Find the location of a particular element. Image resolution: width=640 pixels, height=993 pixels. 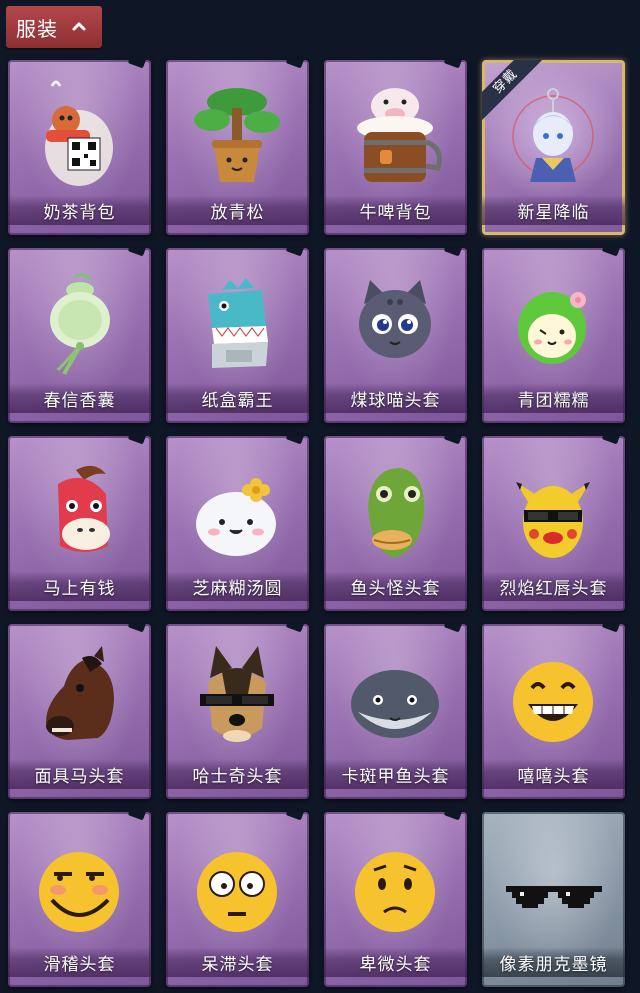

item-card-new-star-charm: 穿戴 新星降临 is located at coordinates (553, 147).